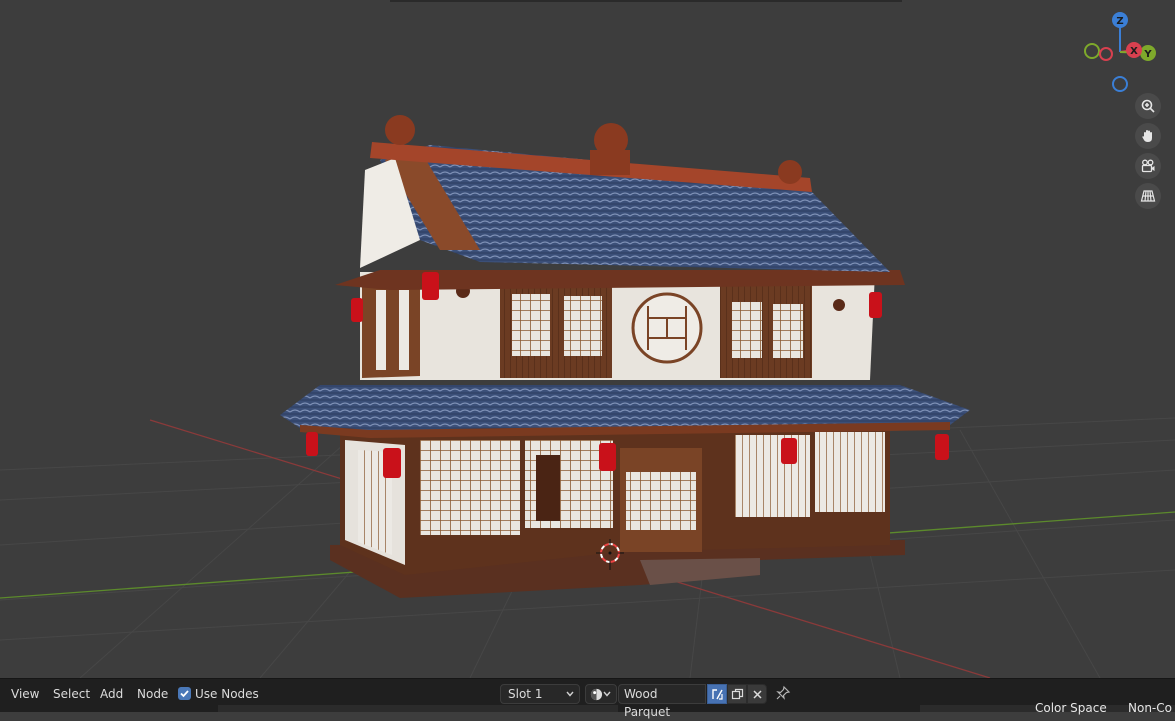 The width and height of the screenshot is (1175, 721). Describe the element at coordinates (111, 694) in the screenshot. I see `menu-add: Add` at that location.